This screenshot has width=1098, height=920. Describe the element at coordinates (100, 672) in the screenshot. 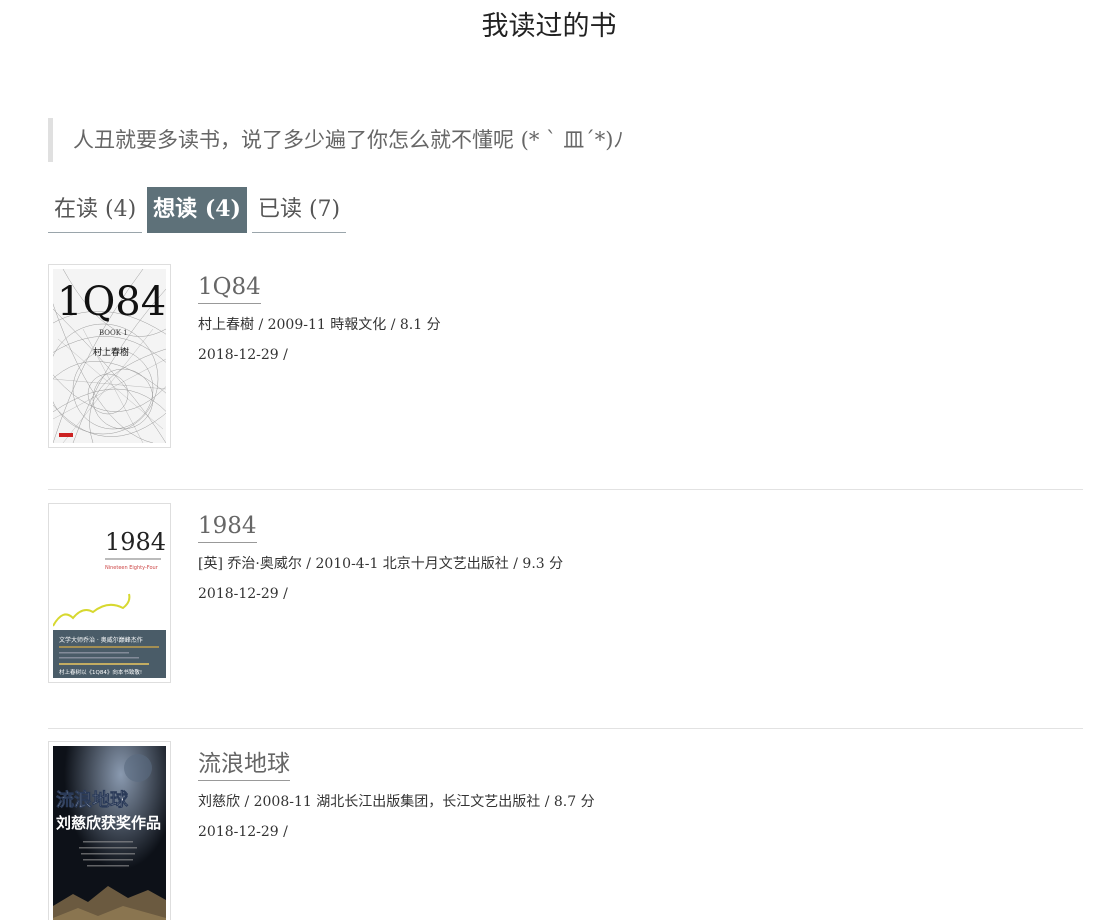

I see `svg-text: 村上春树以《1Q84》向本书致敬!` at that location.